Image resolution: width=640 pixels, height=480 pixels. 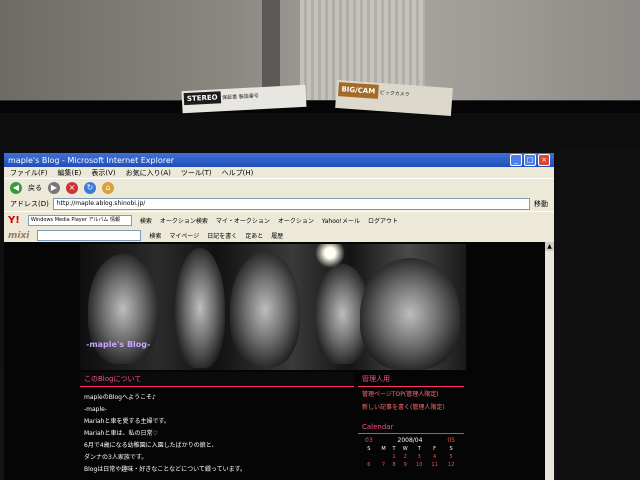 I want to click on calendar-day: 8, so click(x=394, y=465).